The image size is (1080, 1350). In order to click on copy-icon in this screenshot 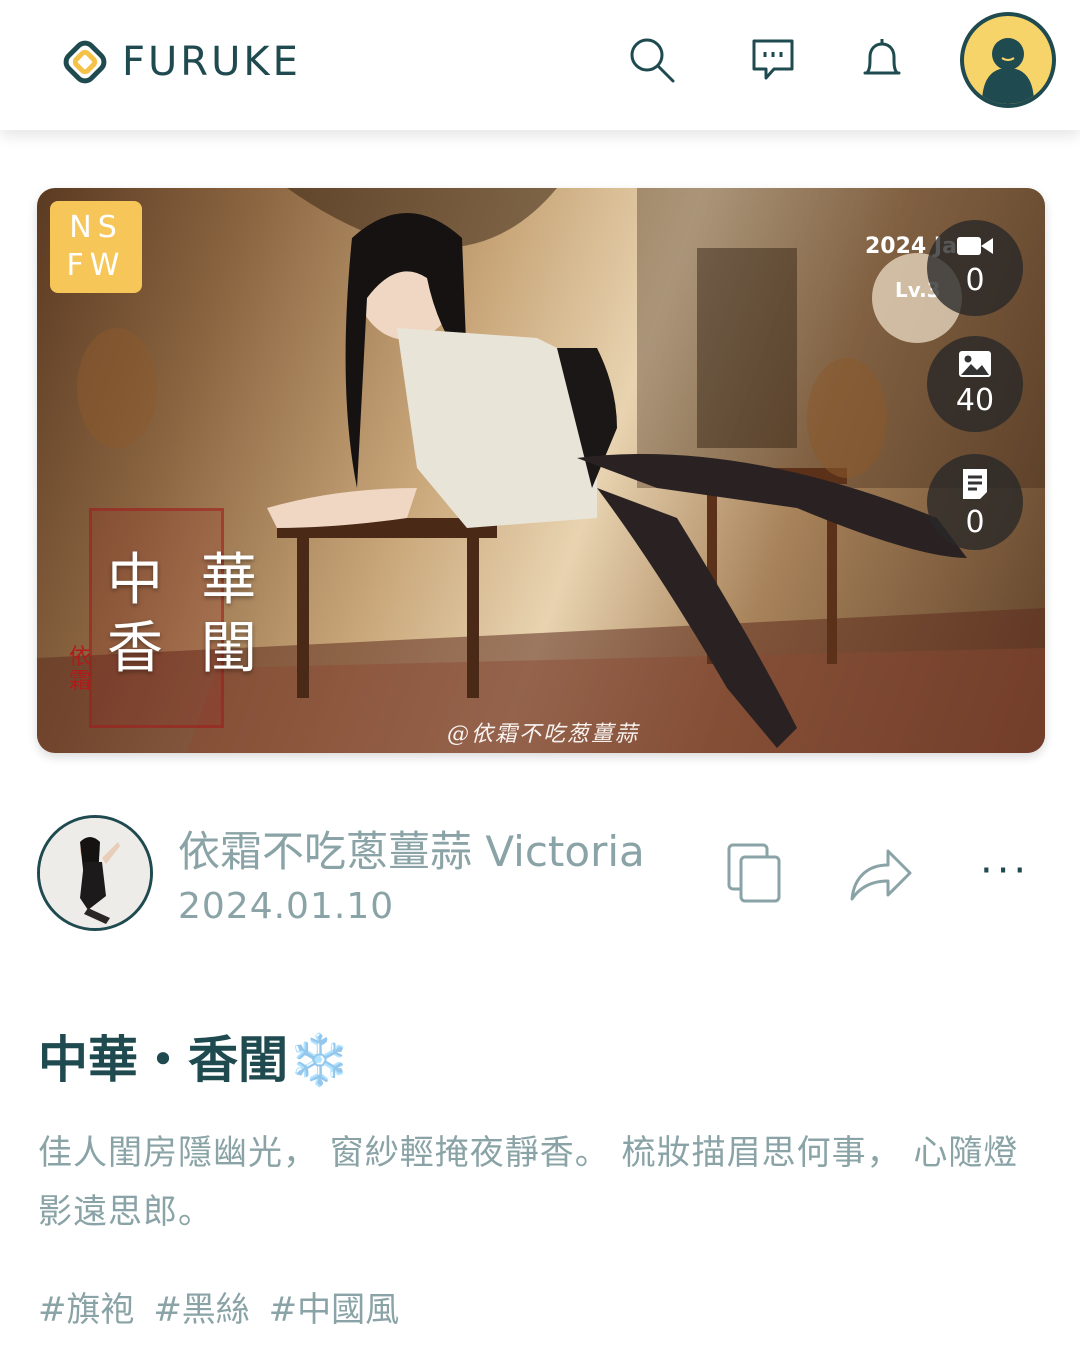, I will do `click(754, 873)`.